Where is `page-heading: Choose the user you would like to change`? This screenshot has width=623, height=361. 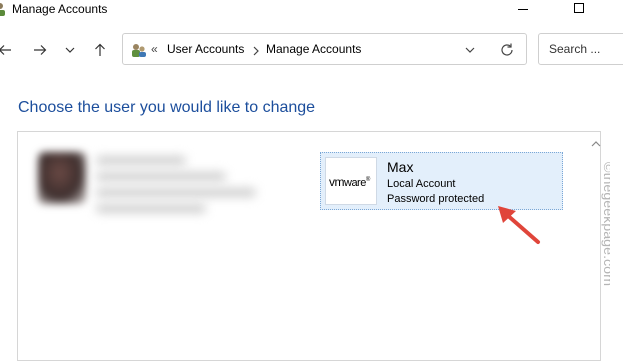
page-heading: Choose the user you would like to change is located at coordinates (167, 107).